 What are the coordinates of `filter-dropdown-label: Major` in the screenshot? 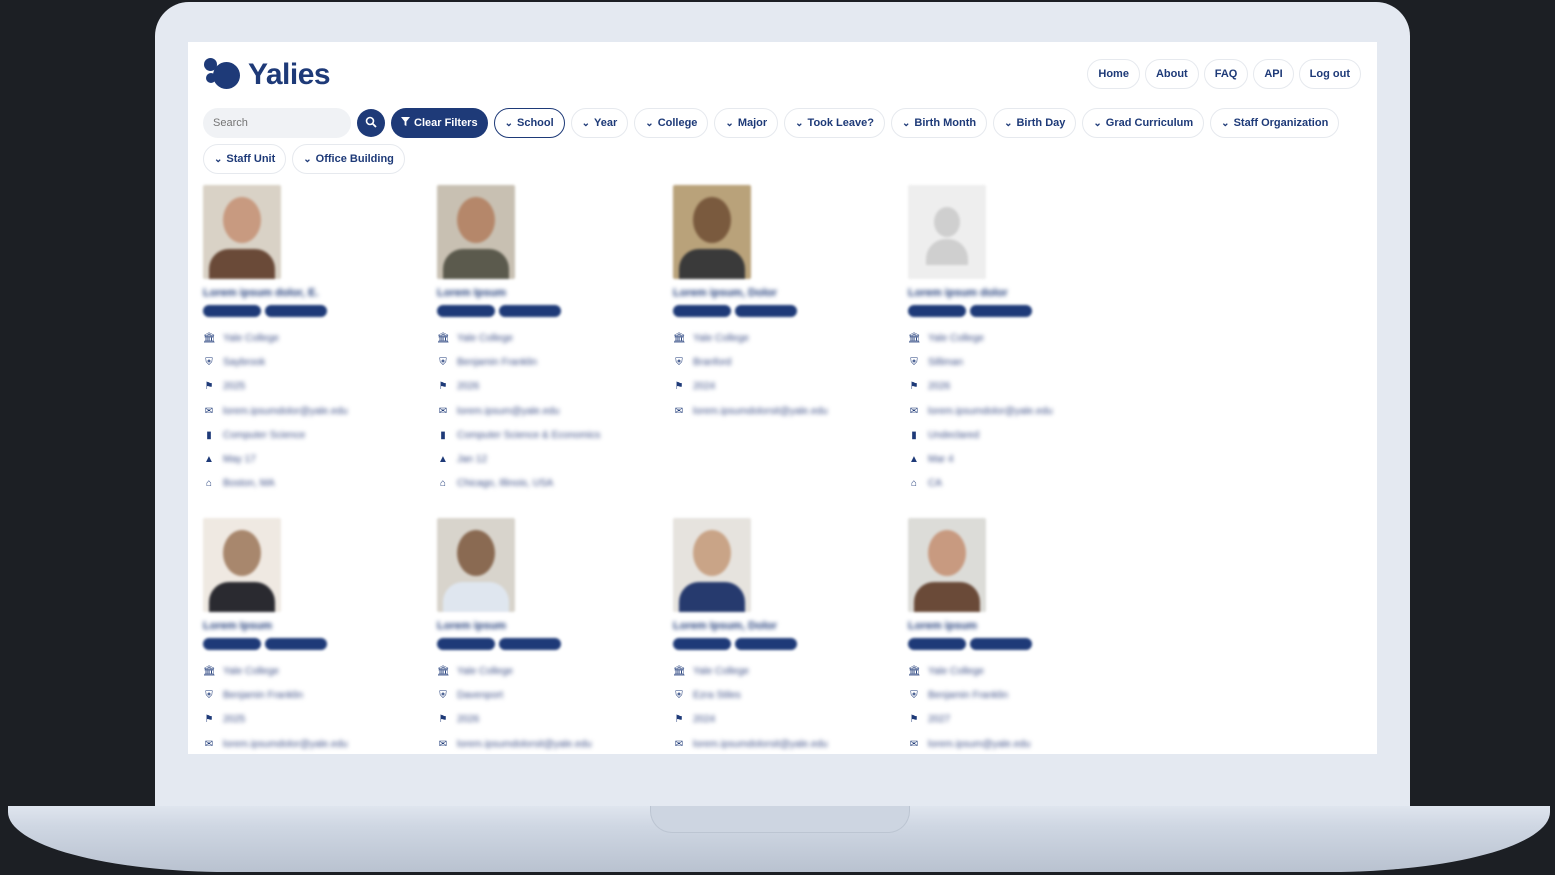 It's located at (752, 123).